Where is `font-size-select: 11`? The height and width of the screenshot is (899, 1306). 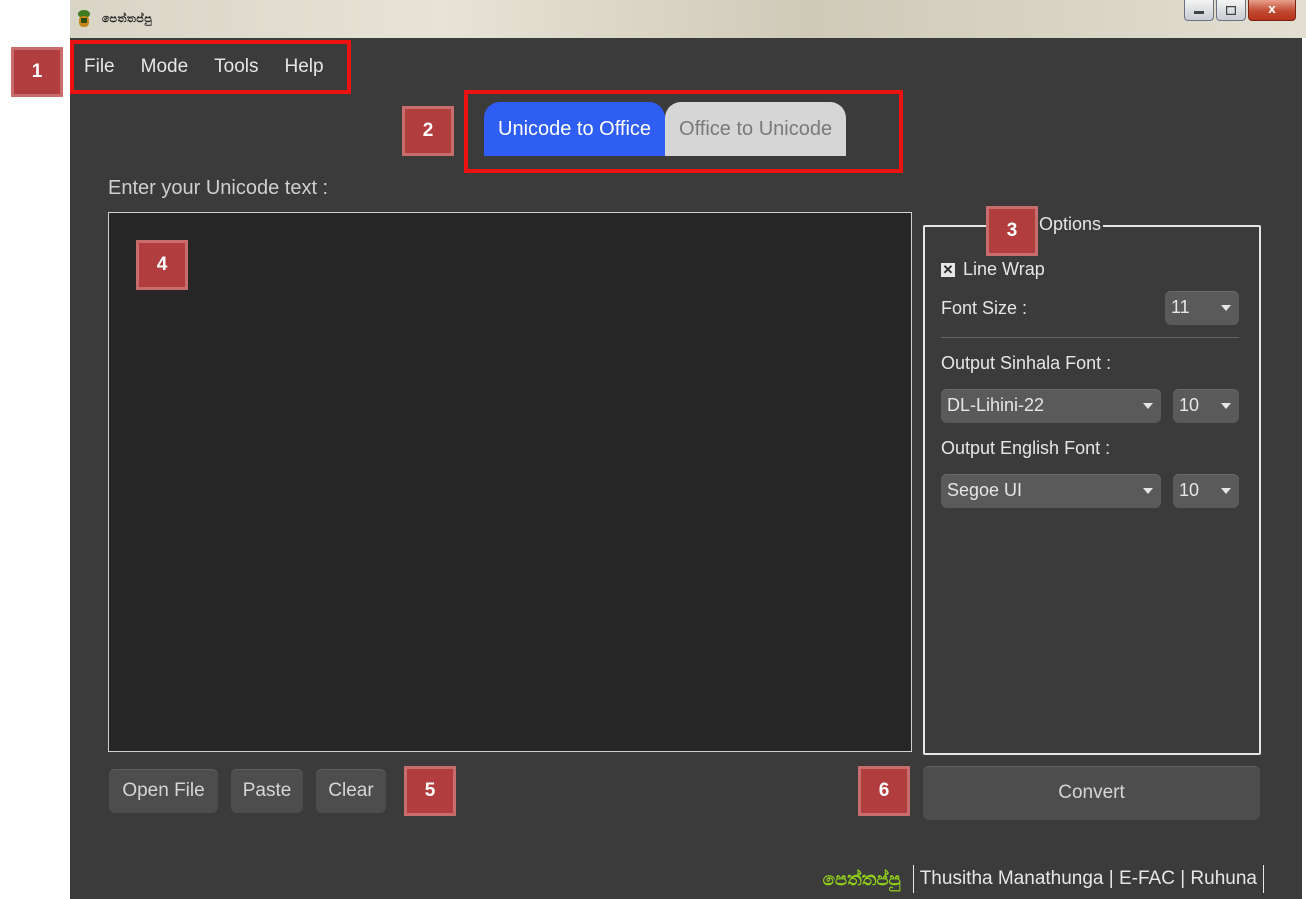 font-size-select: 11 is located at coordinates (1202, 308).